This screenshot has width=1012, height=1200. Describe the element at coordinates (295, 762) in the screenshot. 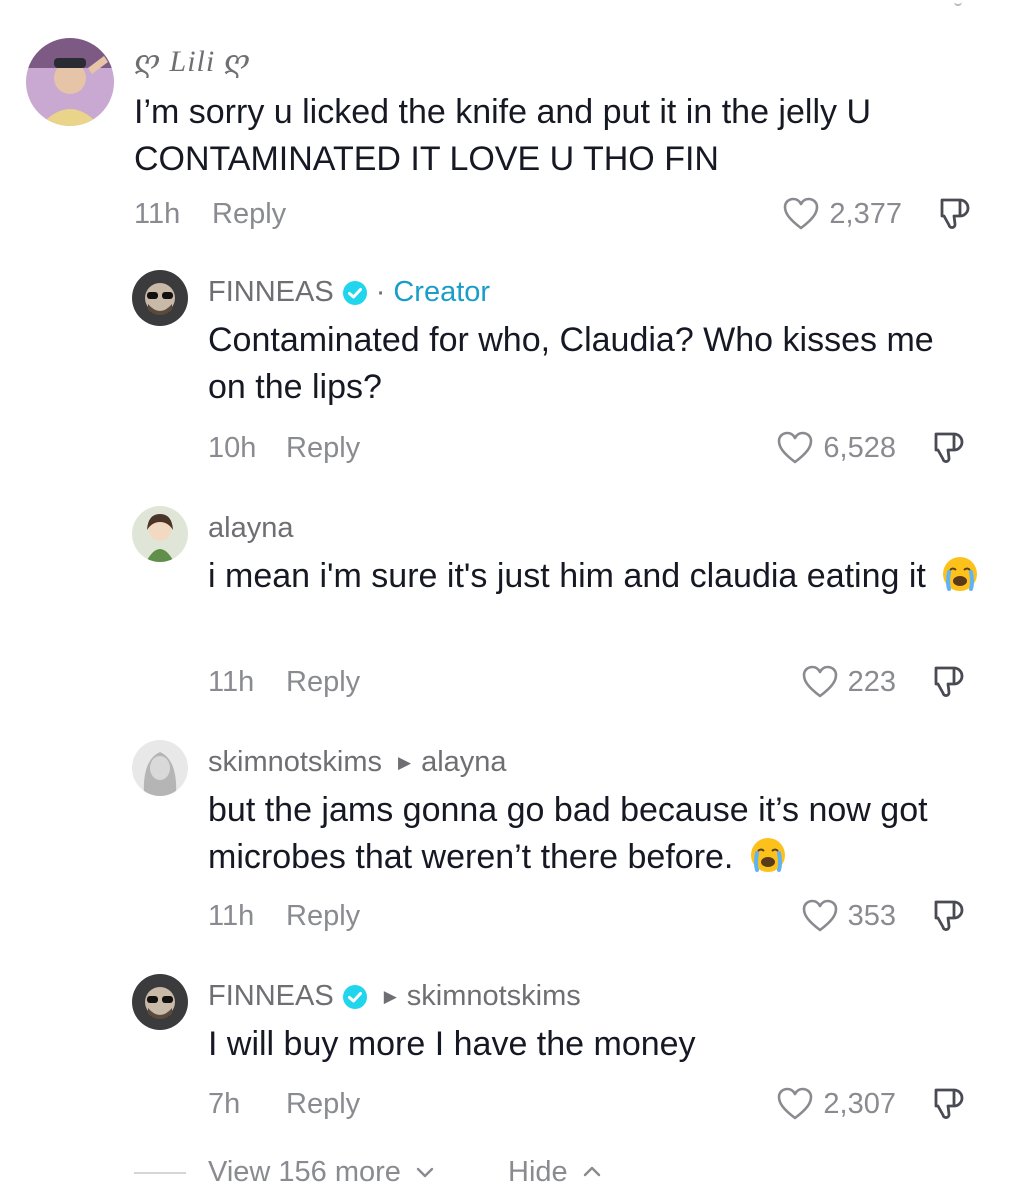

I see `username: skimnotskims` at that location.